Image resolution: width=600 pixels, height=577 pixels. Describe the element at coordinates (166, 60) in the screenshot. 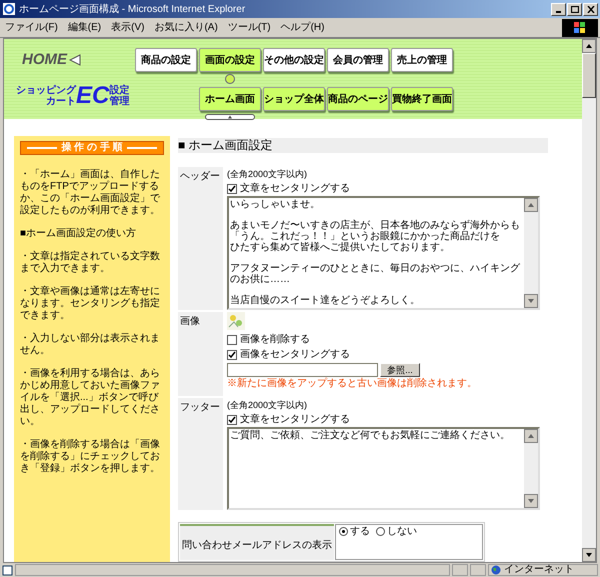

I see `nav-tab: 商品の設定` at that location.